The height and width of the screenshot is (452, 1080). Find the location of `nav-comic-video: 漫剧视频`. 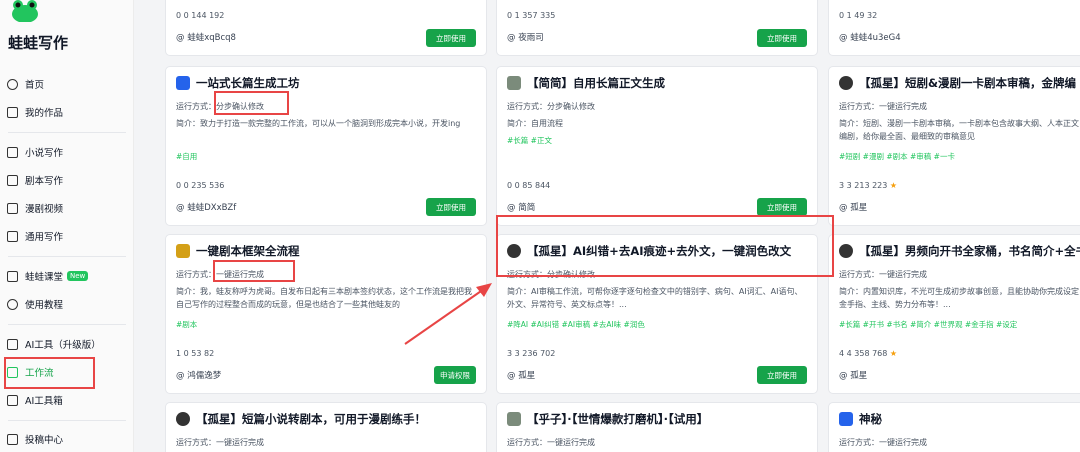

nav-comic-video: 漫剧视频 is located at coordinates (35, 208).